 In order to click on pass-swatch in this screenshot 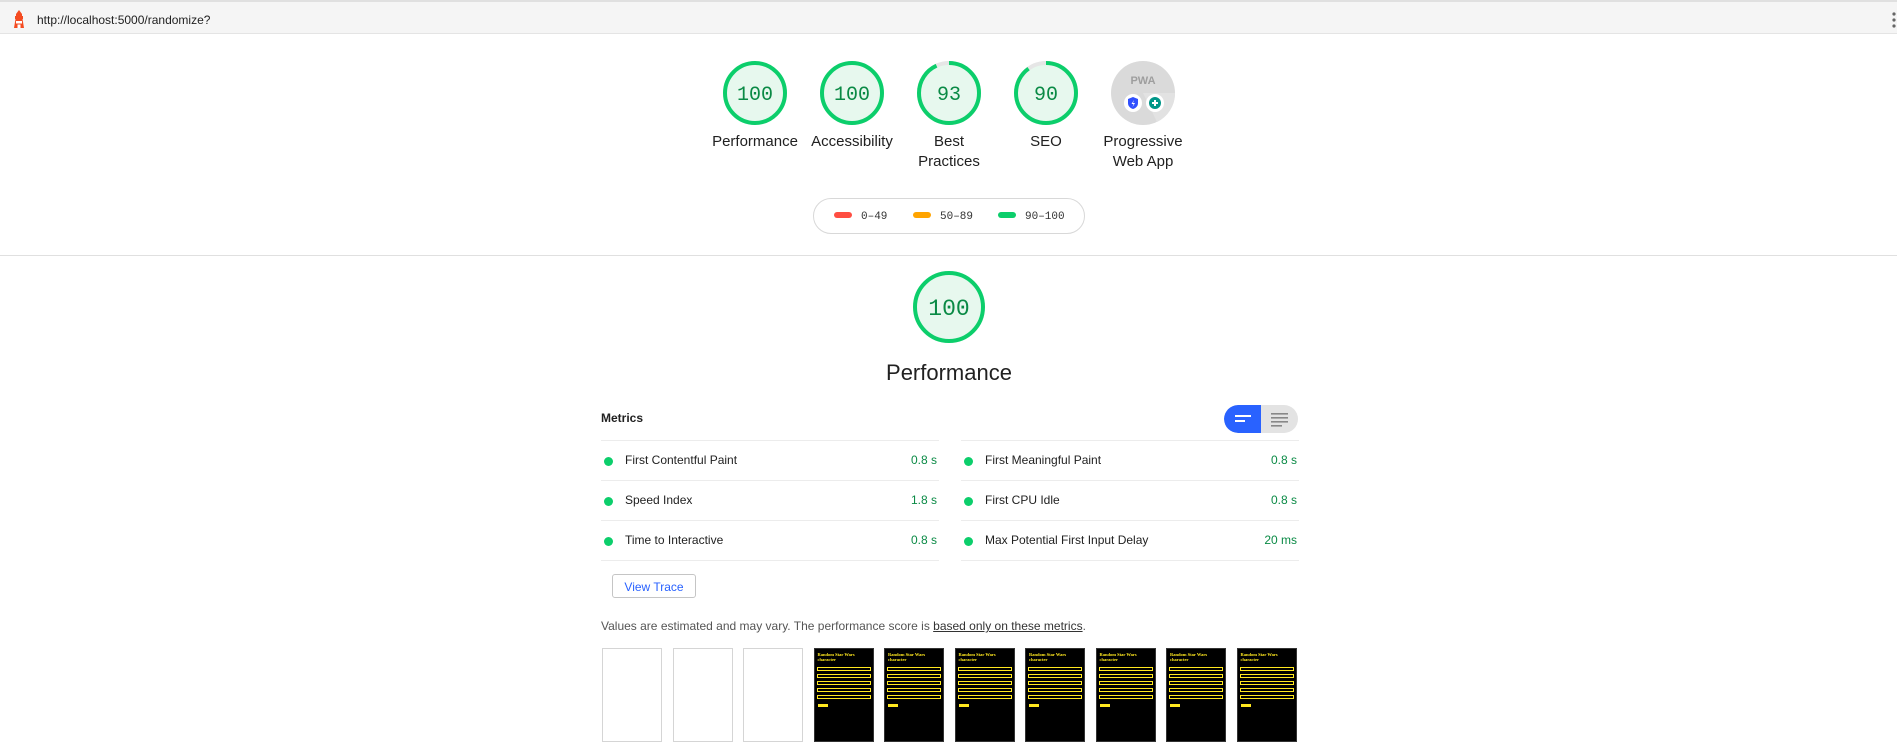, I will do `click(1007, 215)`.